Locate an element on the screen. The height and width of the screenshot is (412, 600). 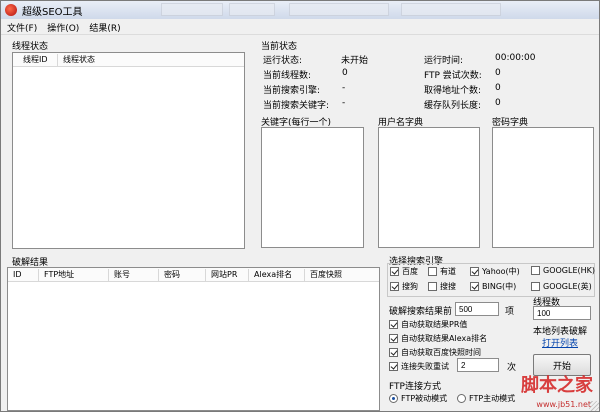
status-ftp-tries-value: 0 is located at coordinates (498, 73).